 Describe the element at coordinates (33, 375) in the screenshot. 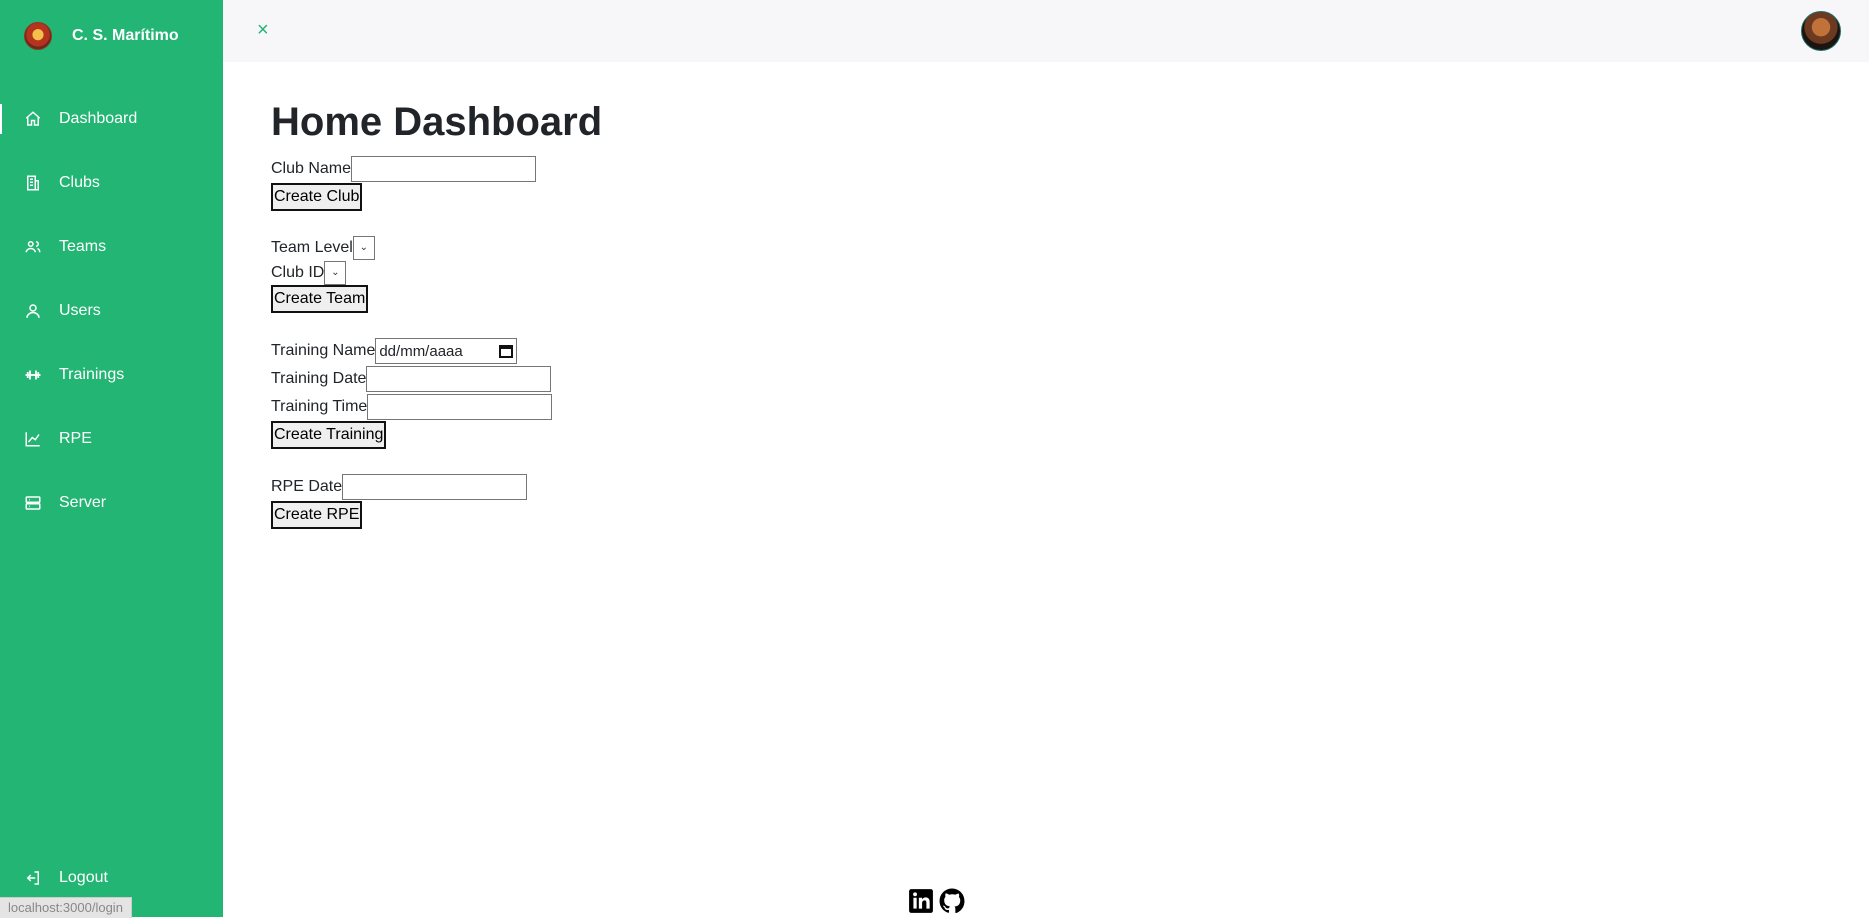

I see `dumbbell-icon` at that location.